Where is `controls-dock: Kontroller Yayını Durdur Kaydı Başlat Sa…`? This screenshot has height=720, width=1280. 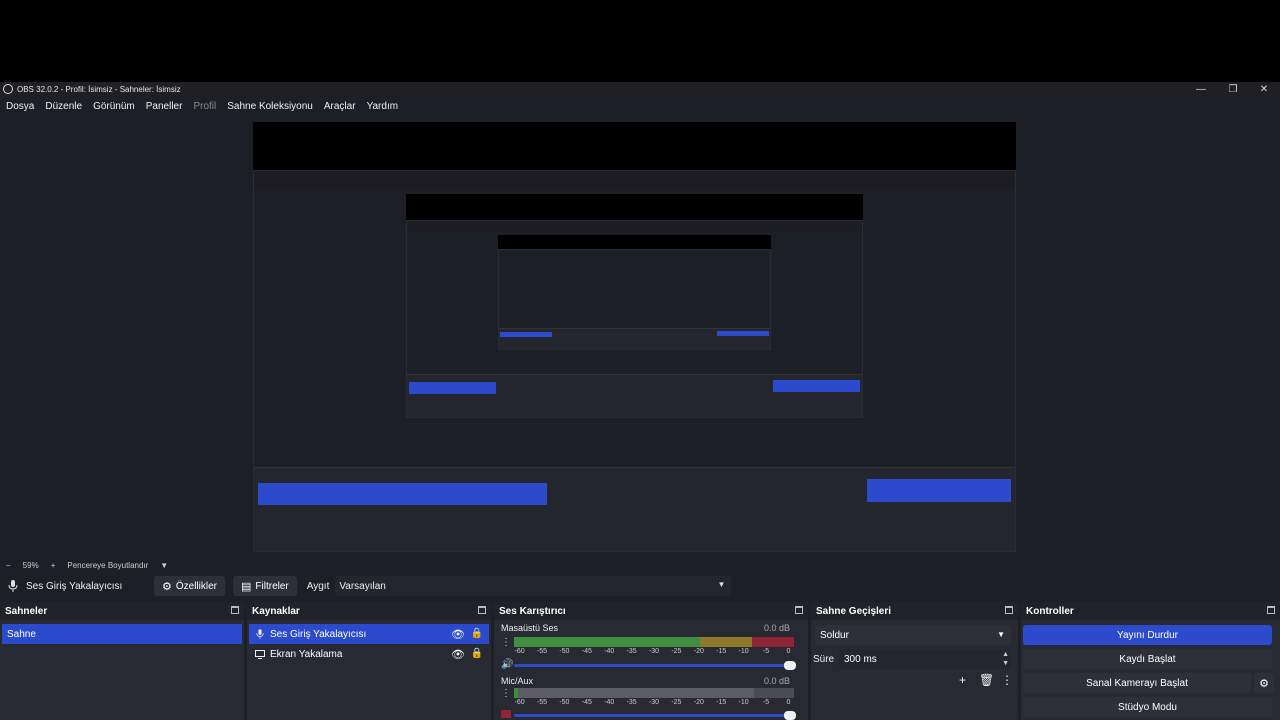
controls-dock: Kontroller Yayını Durdur Kaydı Başlat Sa… is located at coordinates (1150, 661).